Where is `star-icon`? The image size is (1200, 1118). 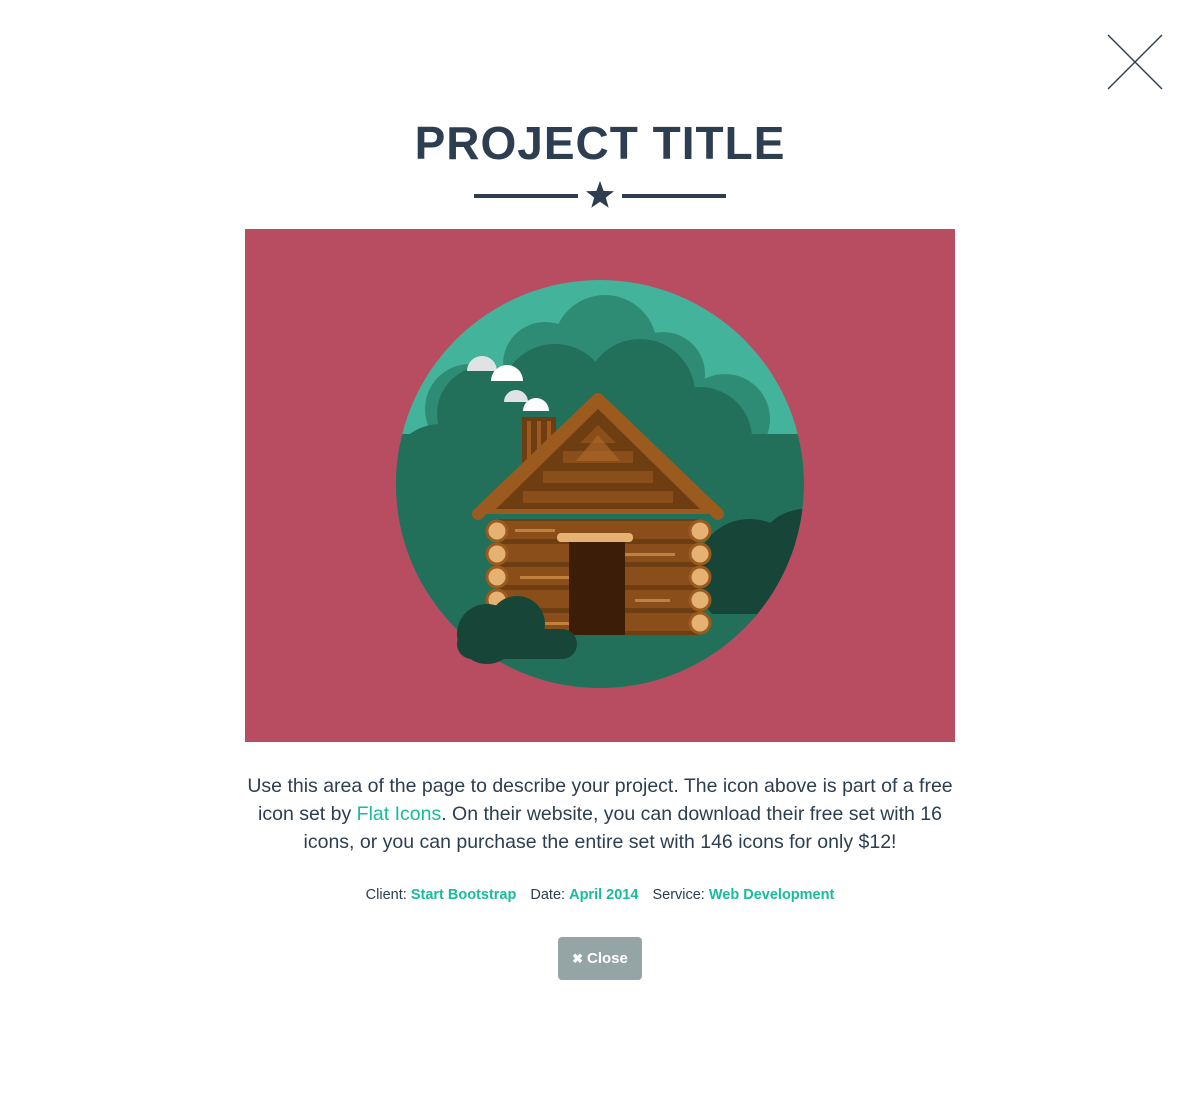
star-icon is located at coordinates (600, 194).